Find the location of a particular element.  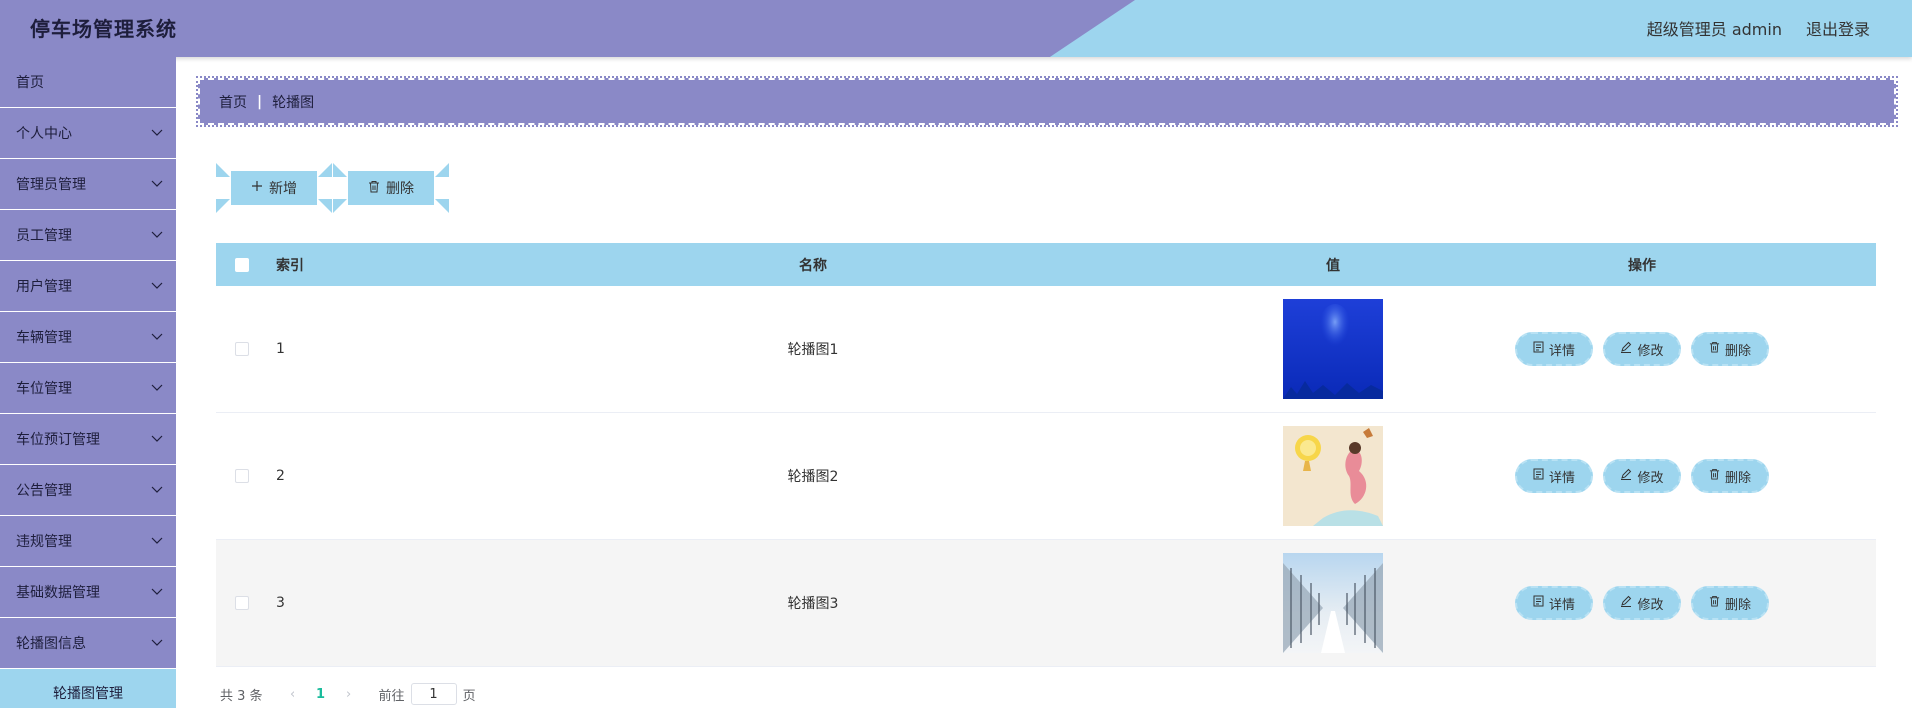

chevron-up-icon is located at coordinates (157, 643).